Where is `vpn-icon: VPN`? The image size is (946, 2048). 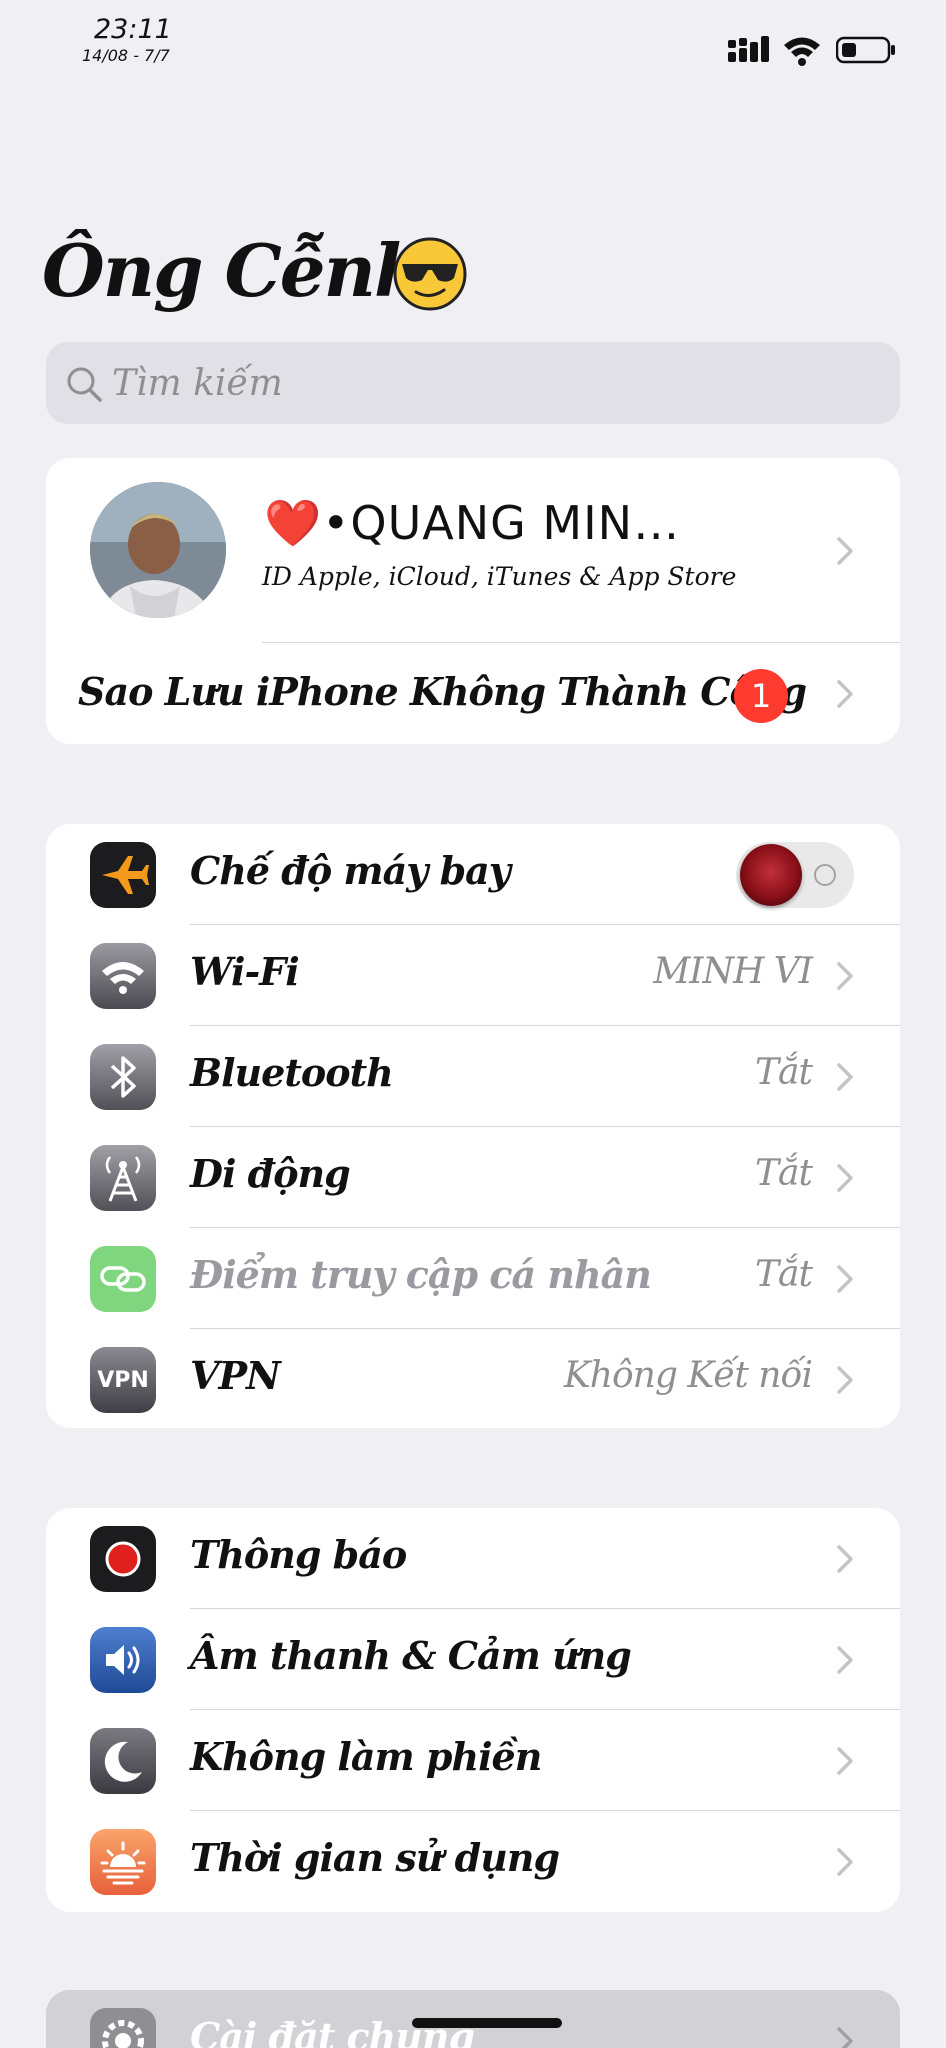 vpn-icon: VPN is located at coordinates (123, 1380).